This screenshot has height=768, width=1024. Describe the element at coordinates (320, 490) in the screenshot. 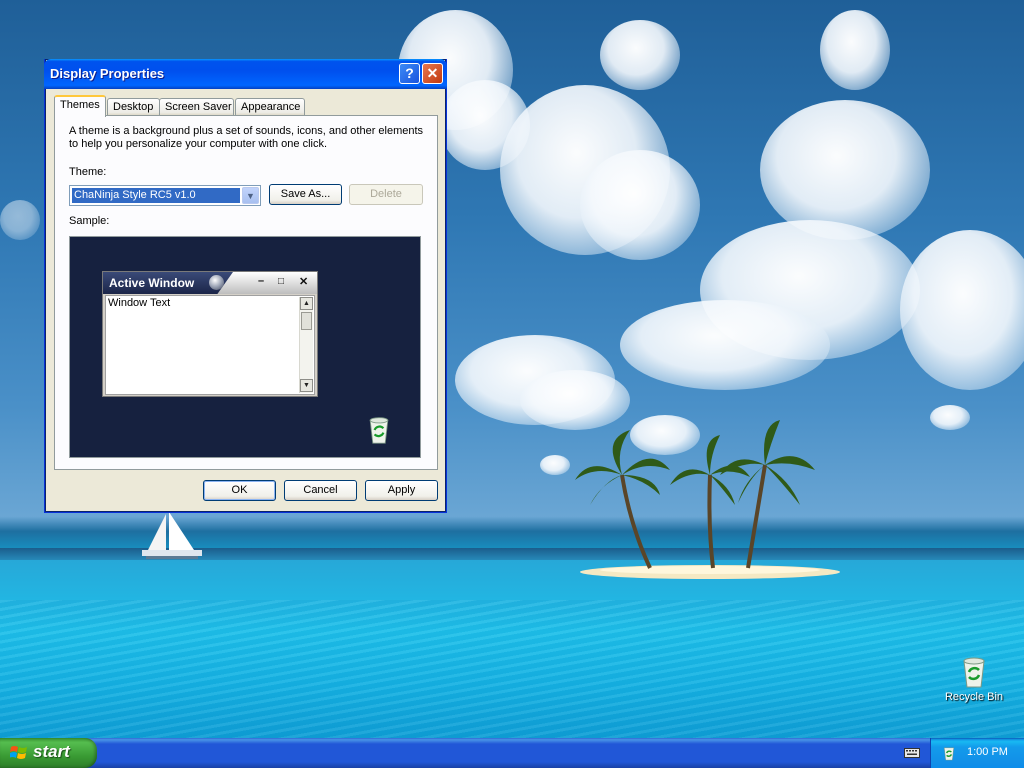

I see `cancel-button: Cancel` at that location.